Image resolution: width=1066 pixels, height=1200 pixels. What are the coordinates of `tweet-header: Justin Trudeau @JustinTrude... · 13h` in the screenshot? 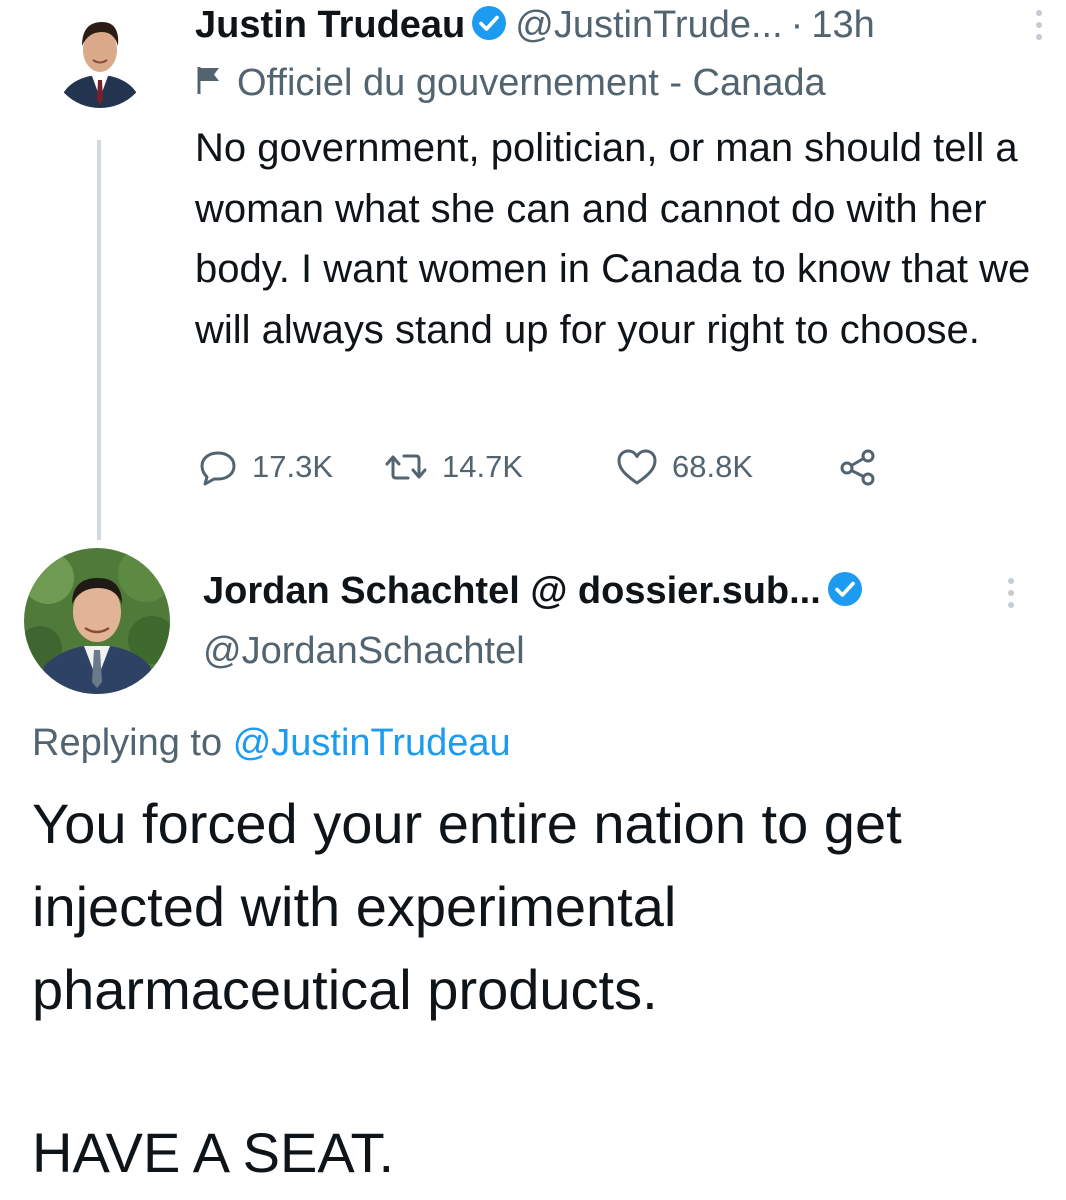 It's located at (620, 25).